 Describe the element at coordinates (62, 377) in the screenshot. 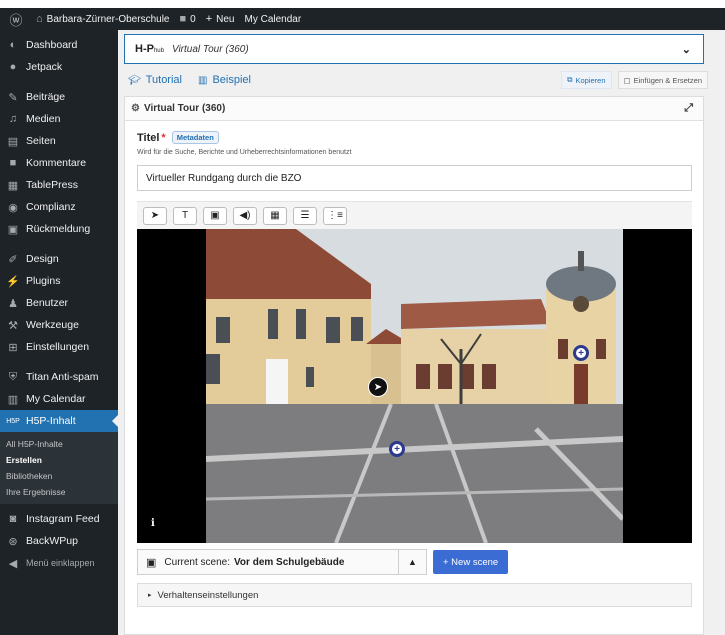

I see `sidebar-label: Titan Anti-spam` at that location.